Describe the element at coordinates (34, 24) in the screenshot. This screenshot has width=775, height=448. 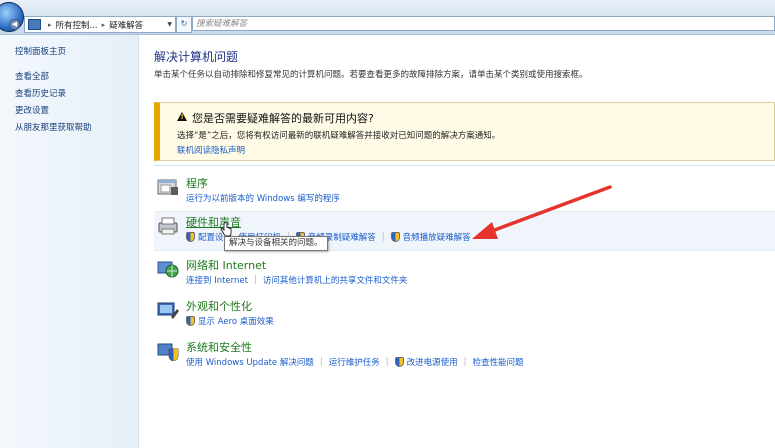
I see `control-panel-icon` at that location.